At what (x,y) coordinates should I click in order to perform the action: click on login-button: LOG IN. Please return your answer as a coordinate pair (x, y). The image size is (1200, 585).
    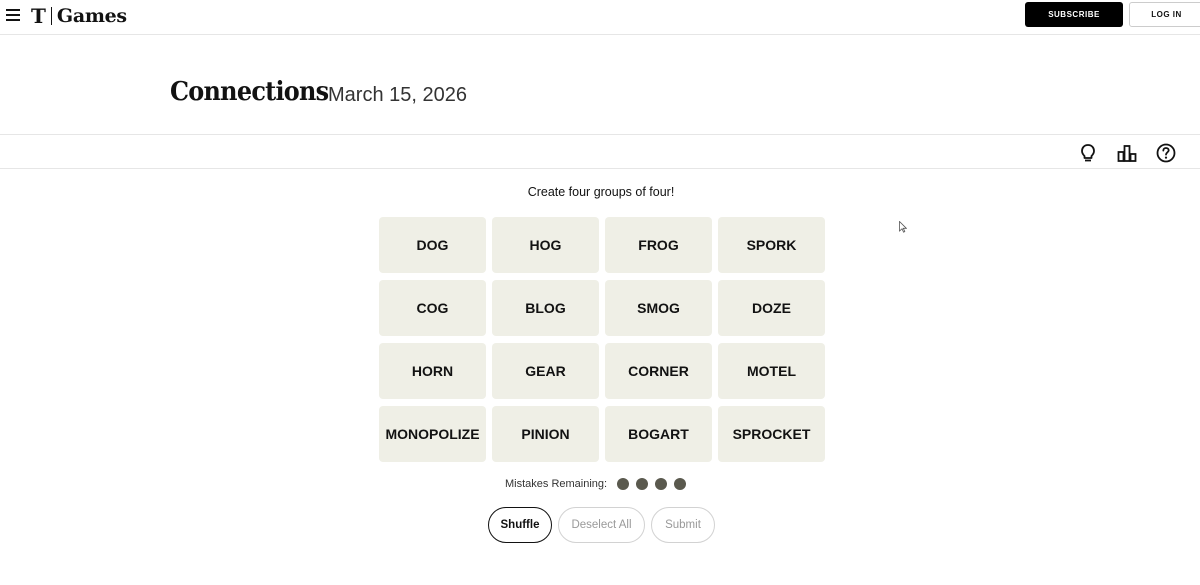
    Looking at the image, I should click on (1164, 14).